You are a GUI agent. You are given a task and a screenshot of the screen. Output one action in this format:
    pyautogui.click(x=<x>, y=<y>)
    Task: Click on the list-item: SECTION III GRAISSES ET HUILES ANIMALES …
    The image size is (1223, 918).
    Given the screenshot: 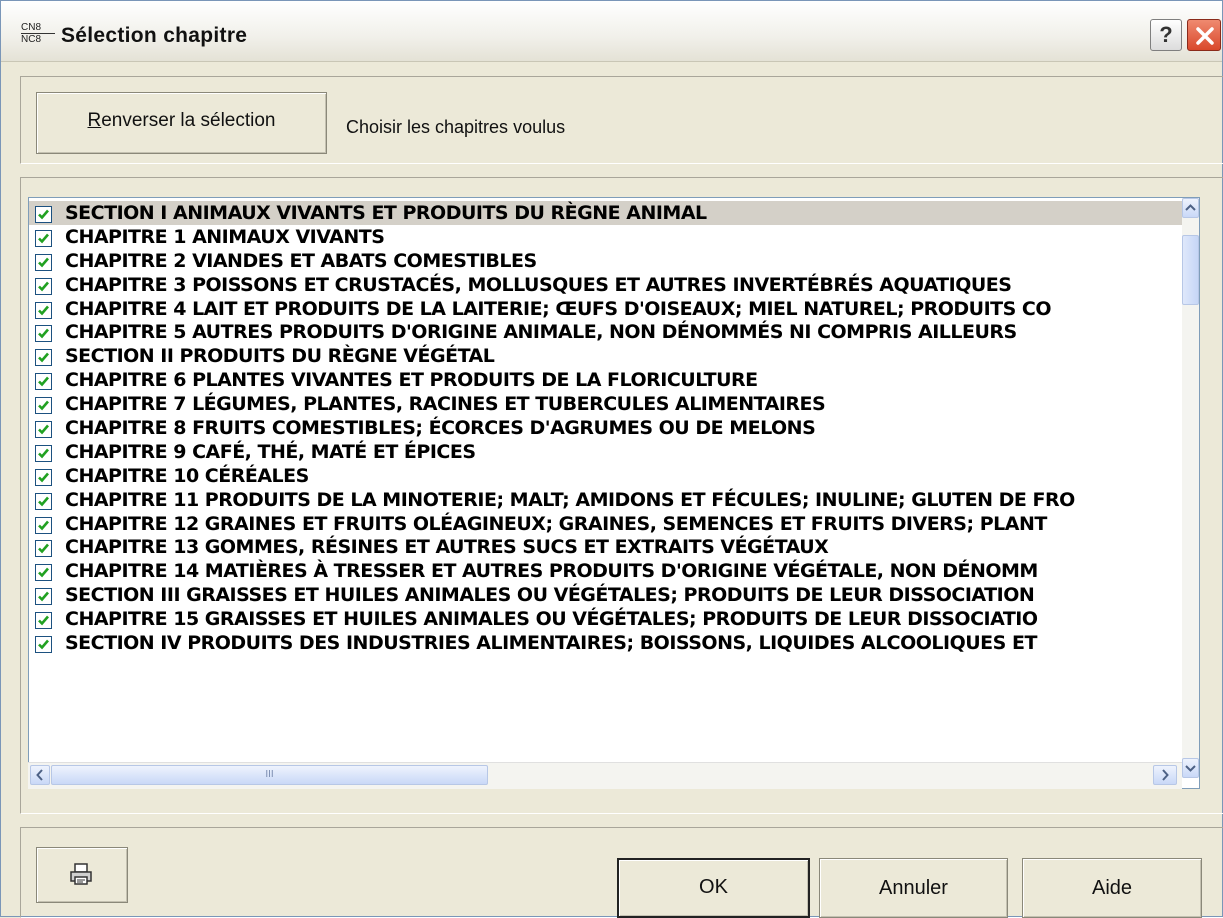 What is the action you would take?
    pyautogui.click(x=606, y=595)
    